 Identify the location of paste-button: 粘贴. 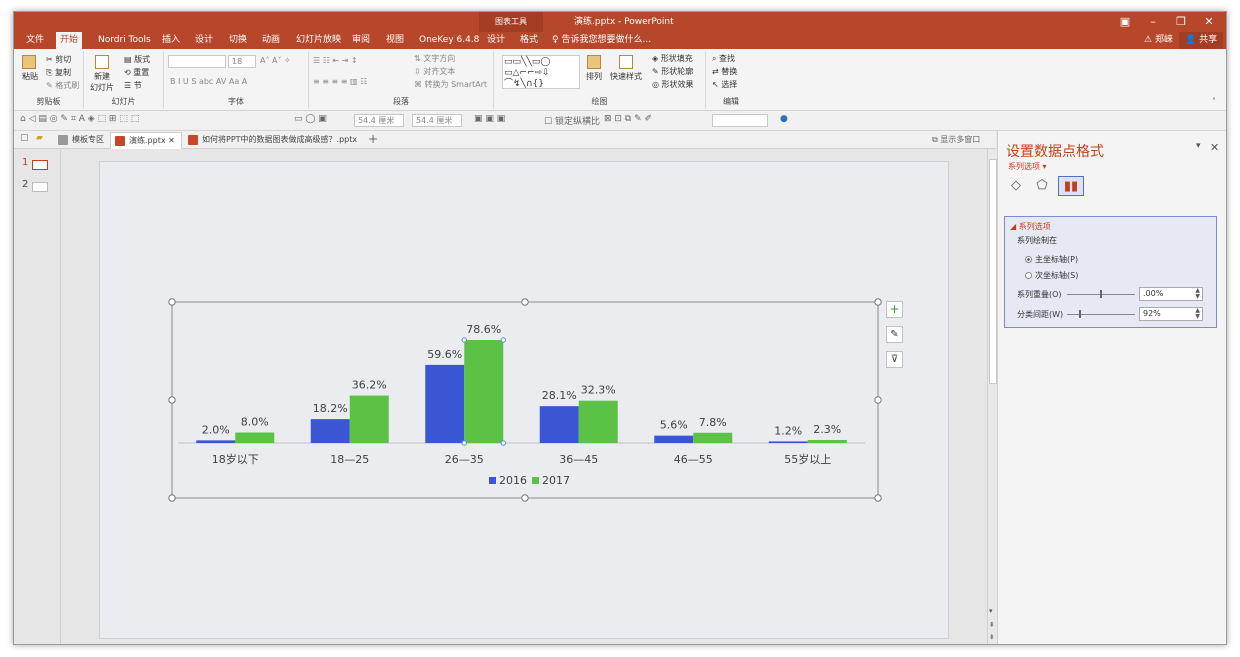
(30, 68).